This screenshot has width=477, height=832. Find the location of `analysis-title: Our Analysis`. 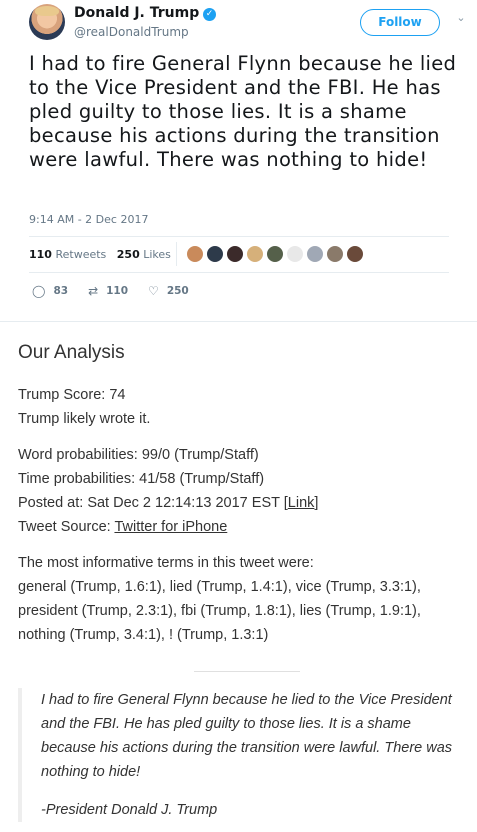

analysis-title: Our Analysis is located at coordinates (71, 352).